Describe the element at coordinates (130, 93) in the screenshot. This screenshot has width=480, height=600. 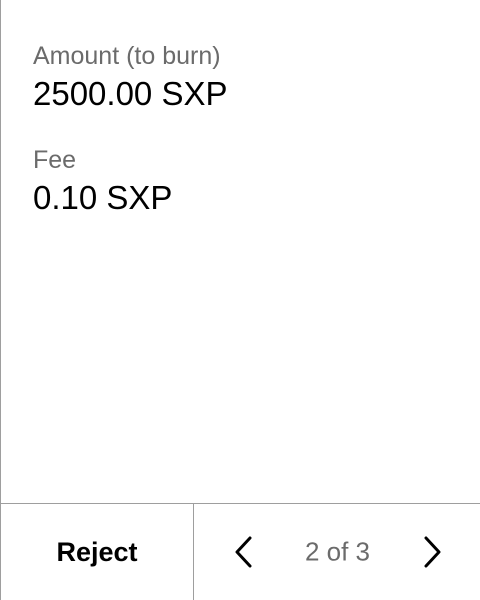
I see `amount-value: 2500.00 SXP` at that location.